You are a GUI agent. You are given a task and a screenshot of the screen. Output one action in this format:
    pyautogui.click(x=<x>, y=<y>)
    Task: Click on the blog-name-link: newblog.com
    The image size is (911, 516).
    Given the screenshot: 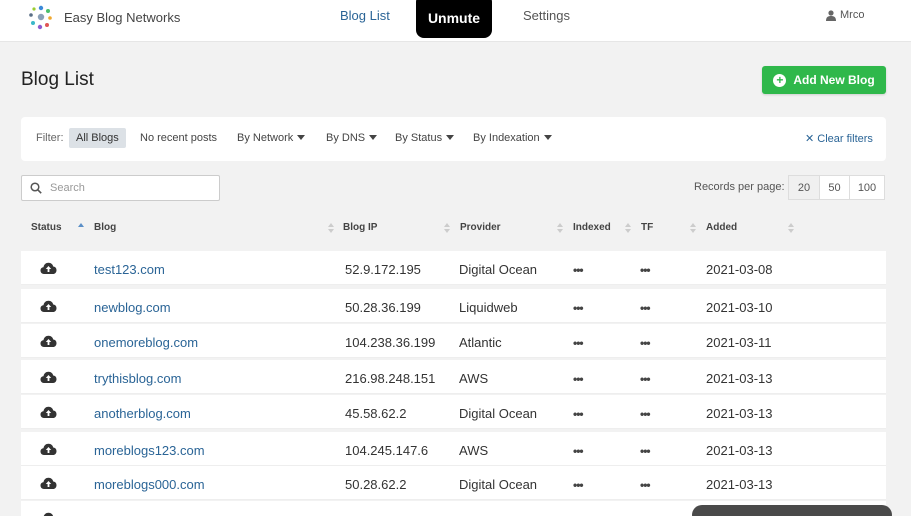 What is the action you would take?
    pyautogui.click(x=132, y=307)
    